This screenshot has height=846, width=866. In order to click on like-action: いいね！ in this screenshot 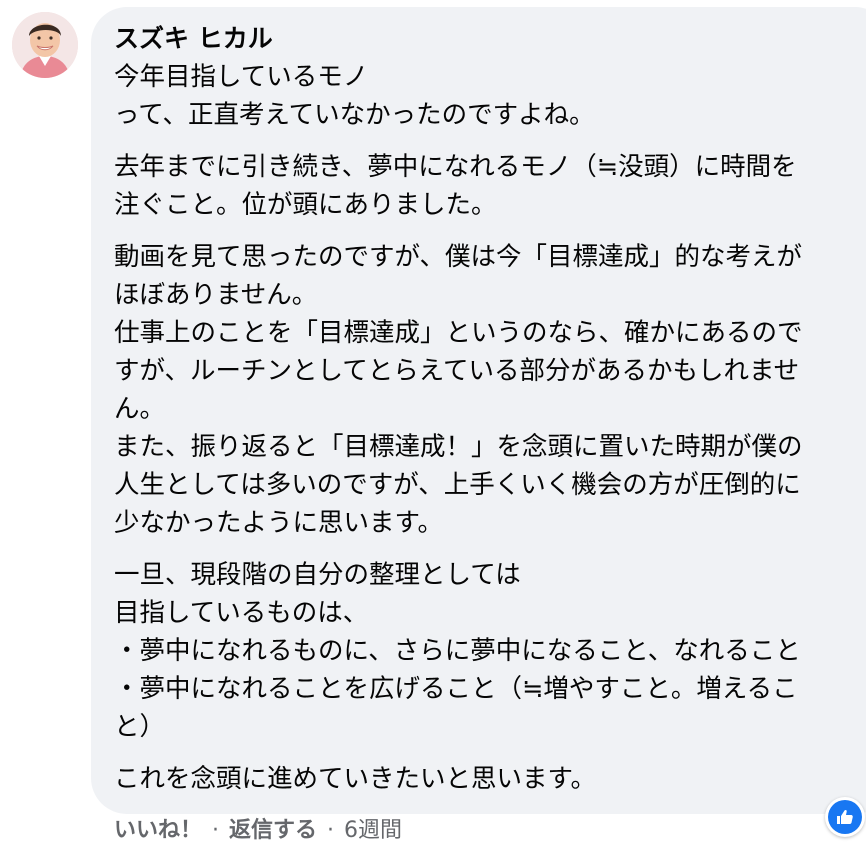, I will do `click(158, 830)`.